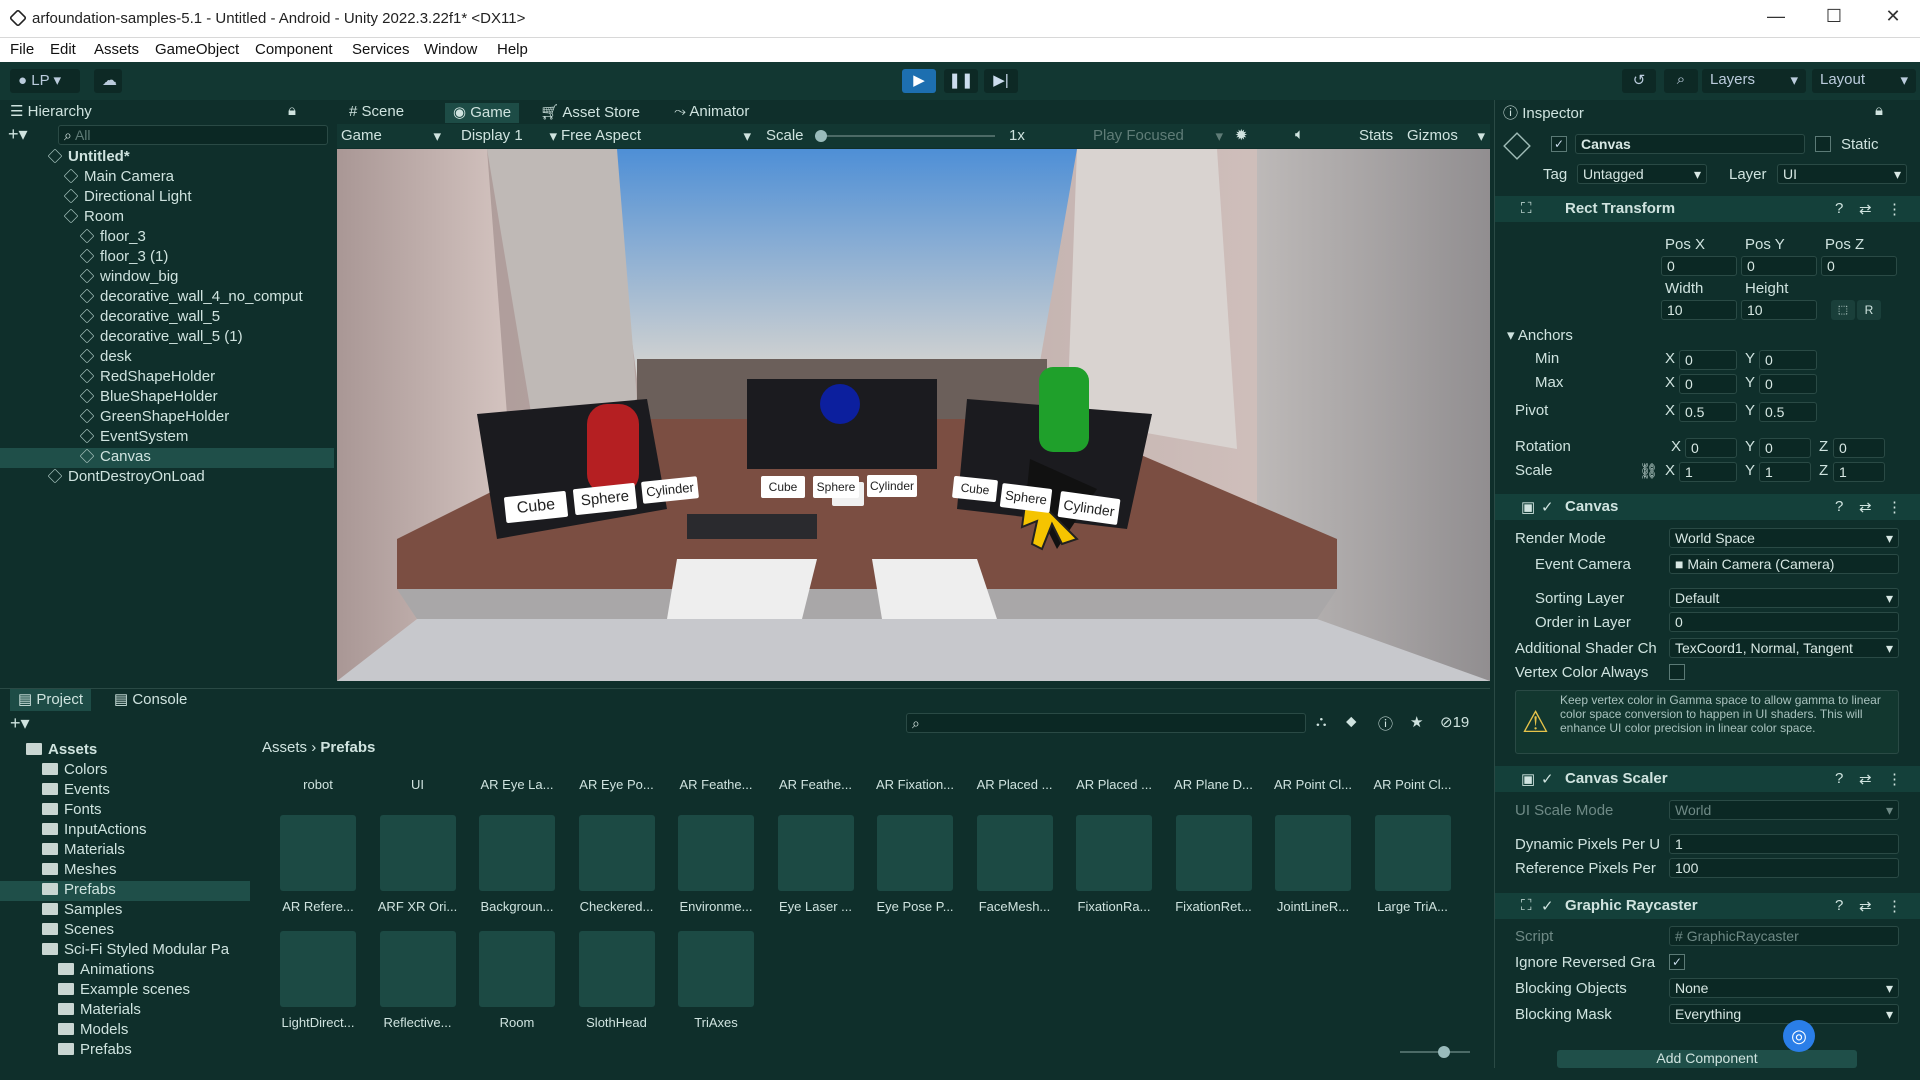 The width and height of the screenshot is (1920, 1080). I want to click on add-button: +▾, so click(18, 134).